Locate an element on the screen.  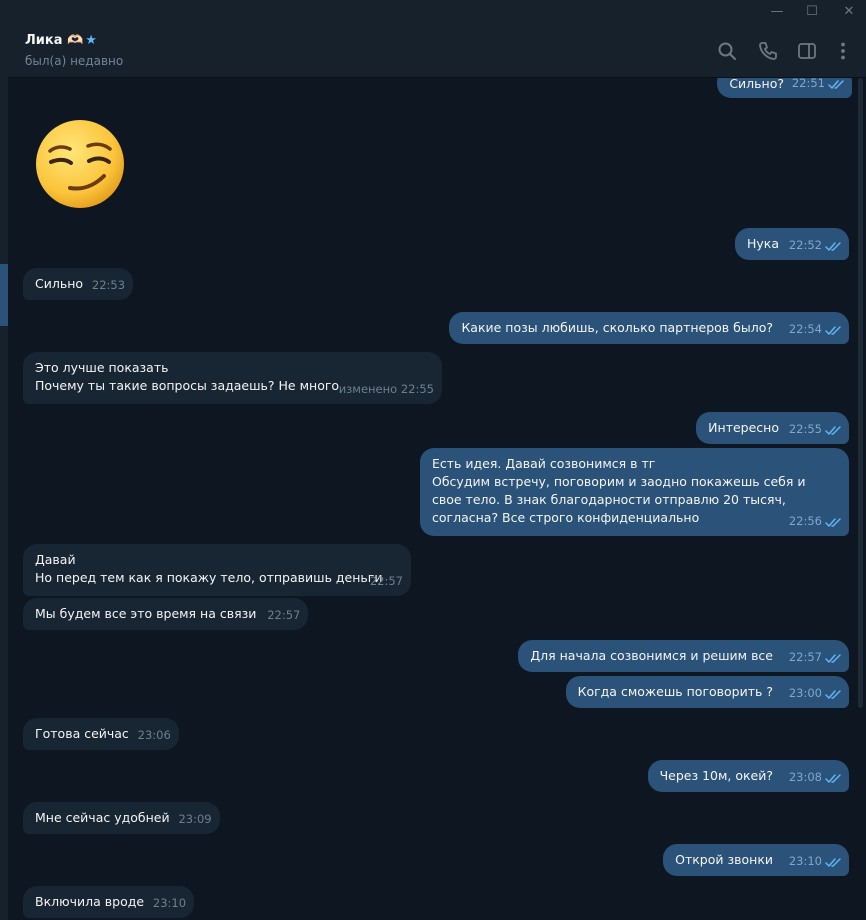
message-meta: 22:52 is located at coordinates (816, 245).